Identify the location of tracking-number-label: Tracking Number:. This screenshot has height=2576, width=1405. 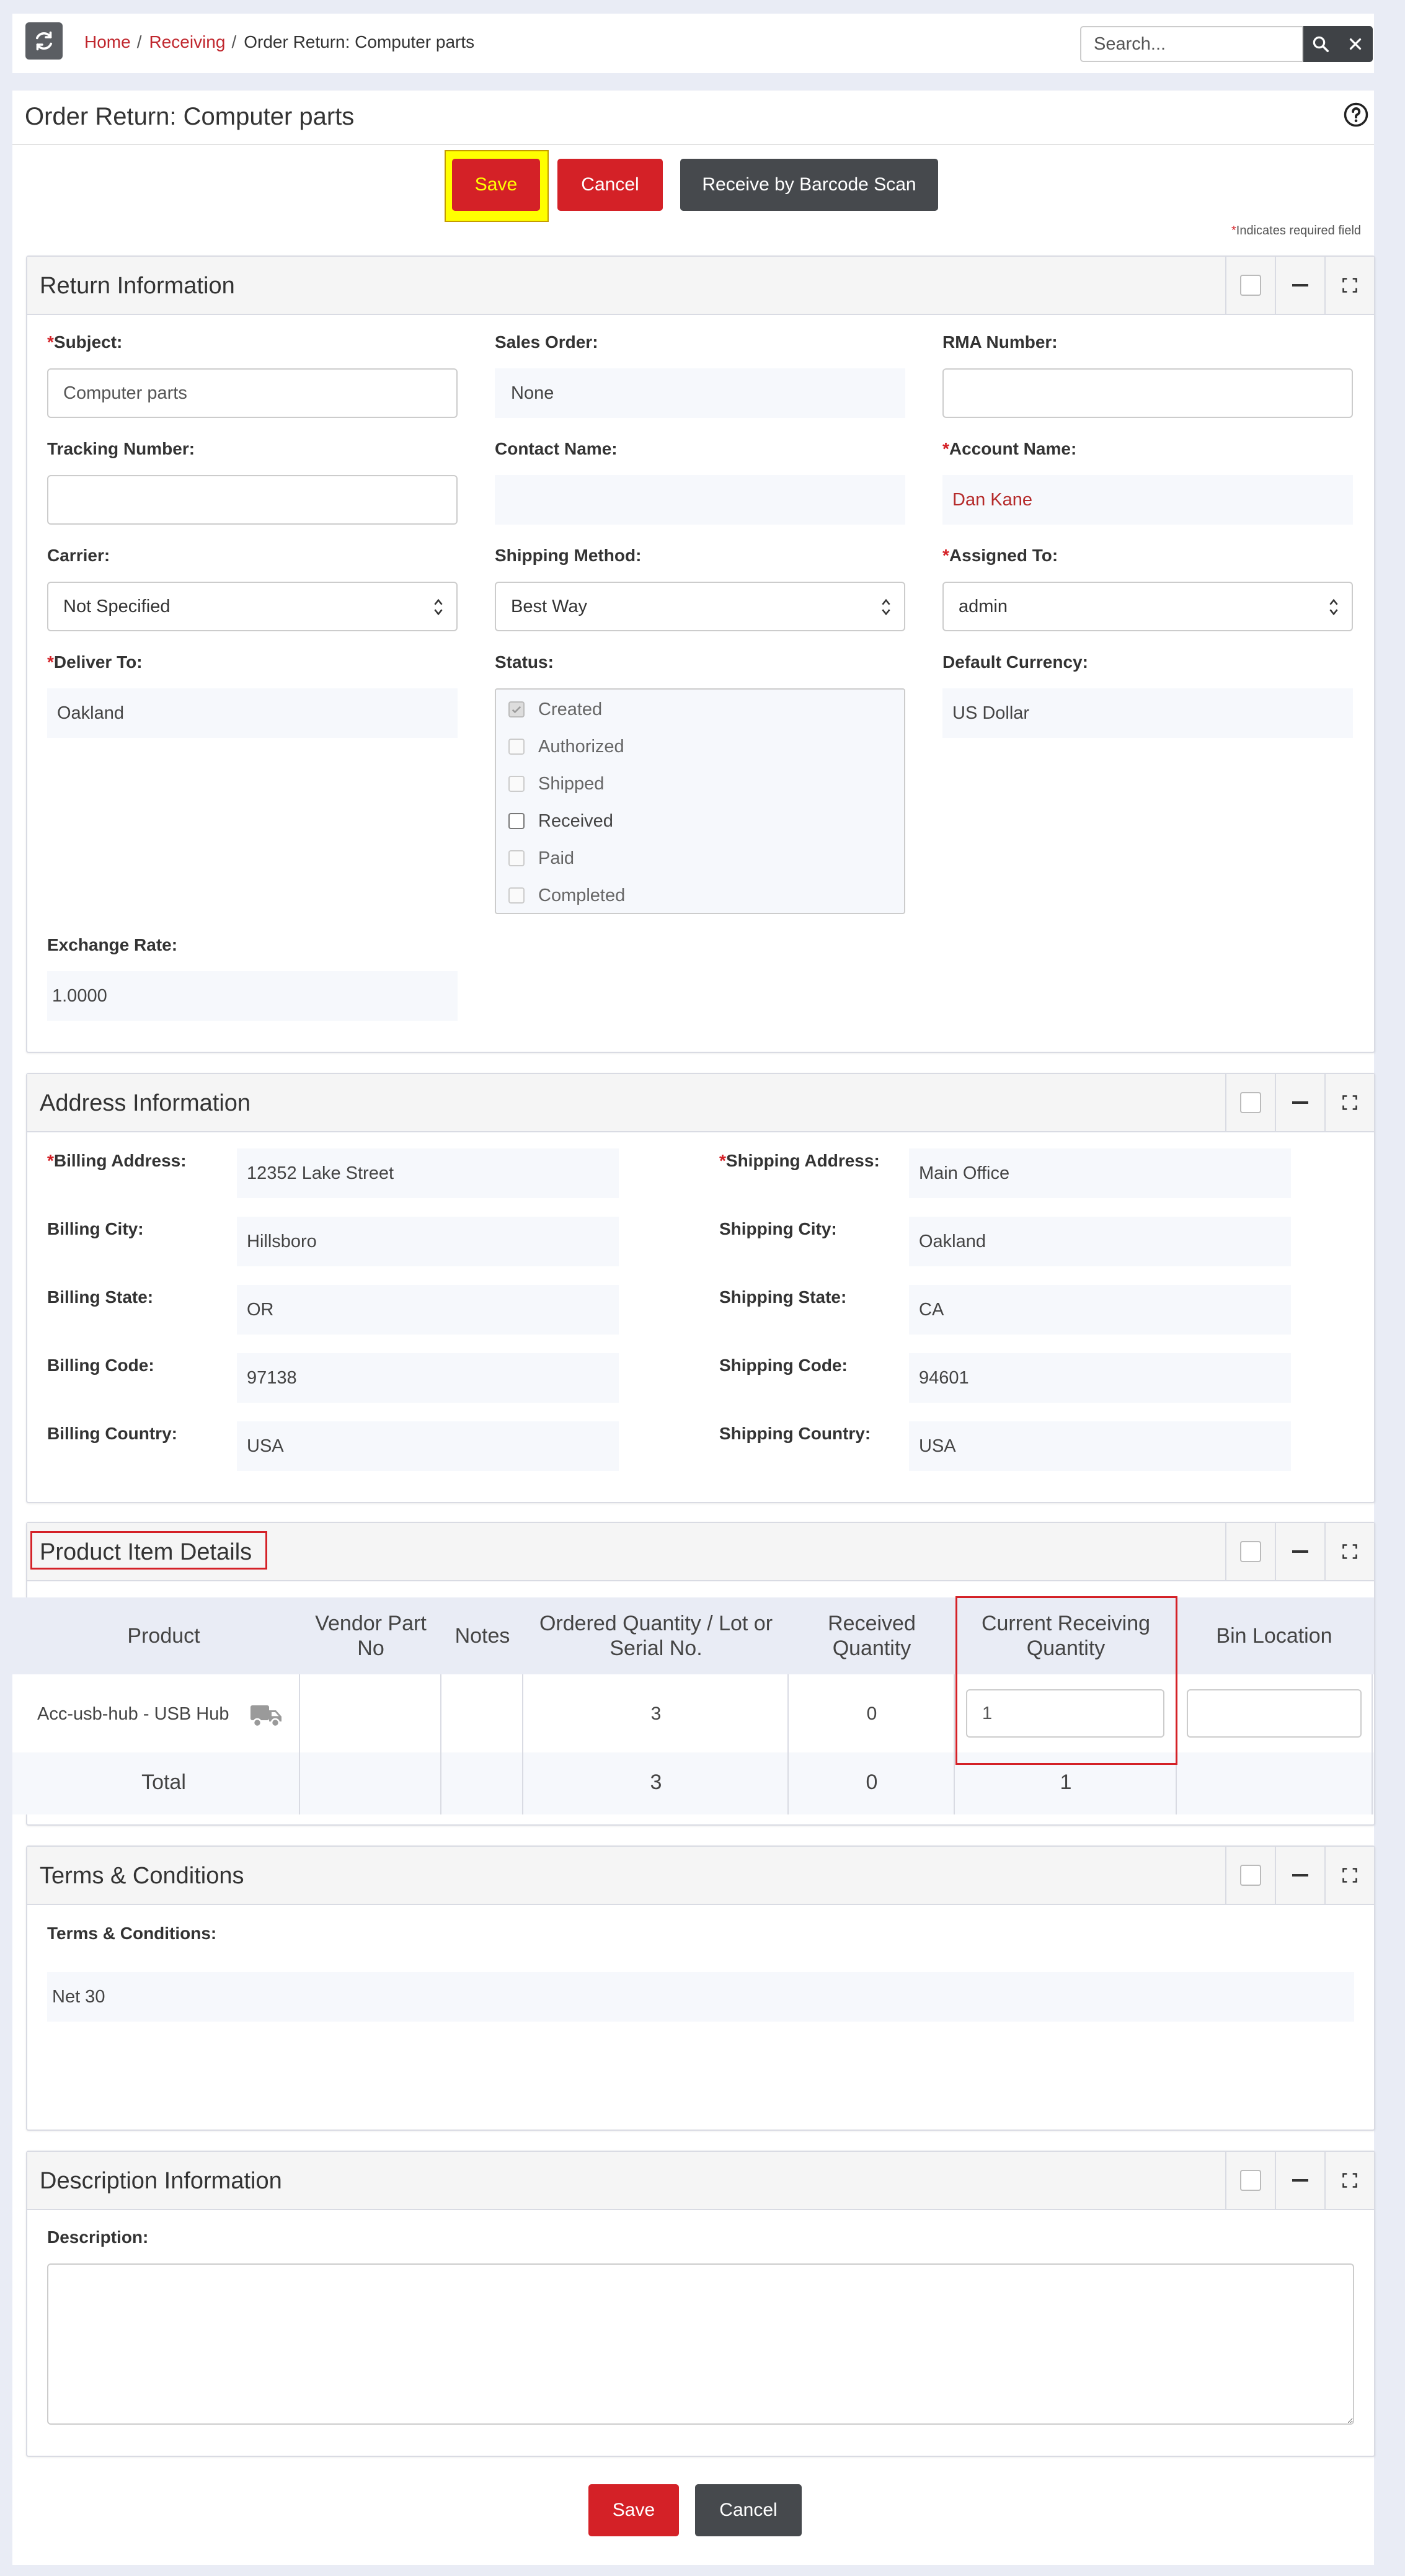
(121, 448).